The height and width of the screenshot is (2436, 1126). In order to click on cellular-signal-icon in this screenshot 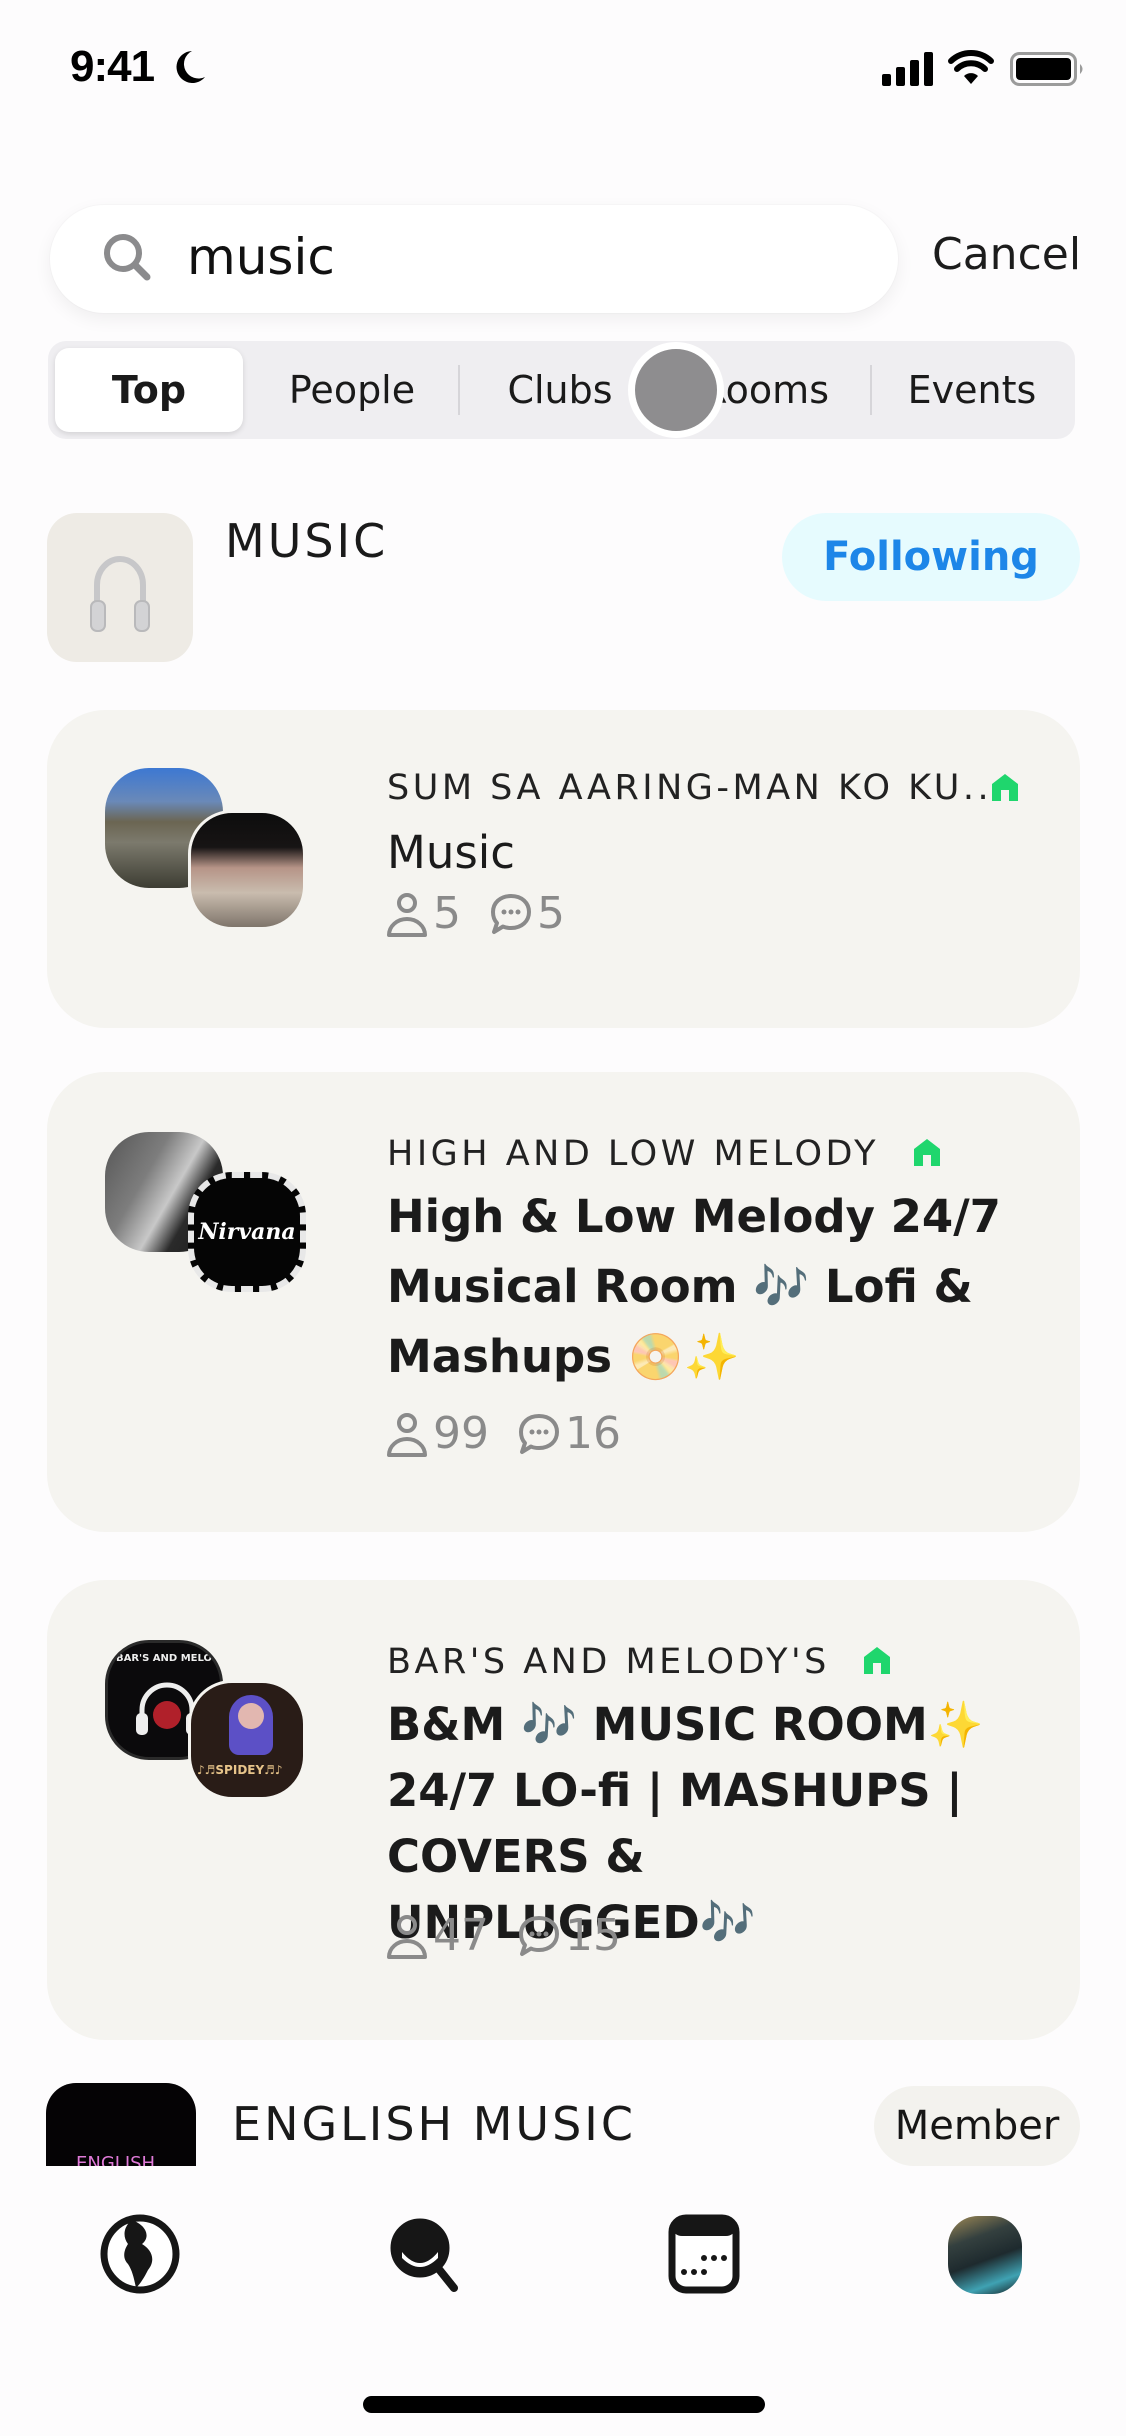, I will do `click(907, 69)`.